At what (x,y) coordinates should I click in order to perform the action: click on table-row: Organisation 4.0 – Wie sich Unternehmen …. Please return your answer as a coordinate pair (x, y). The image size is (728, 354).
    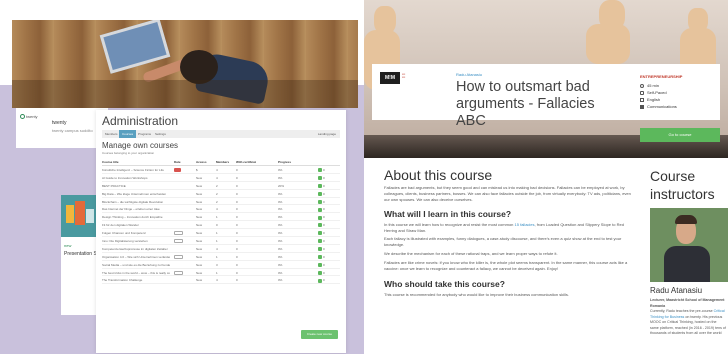
    Looking at the image, I should click on (221, 257).